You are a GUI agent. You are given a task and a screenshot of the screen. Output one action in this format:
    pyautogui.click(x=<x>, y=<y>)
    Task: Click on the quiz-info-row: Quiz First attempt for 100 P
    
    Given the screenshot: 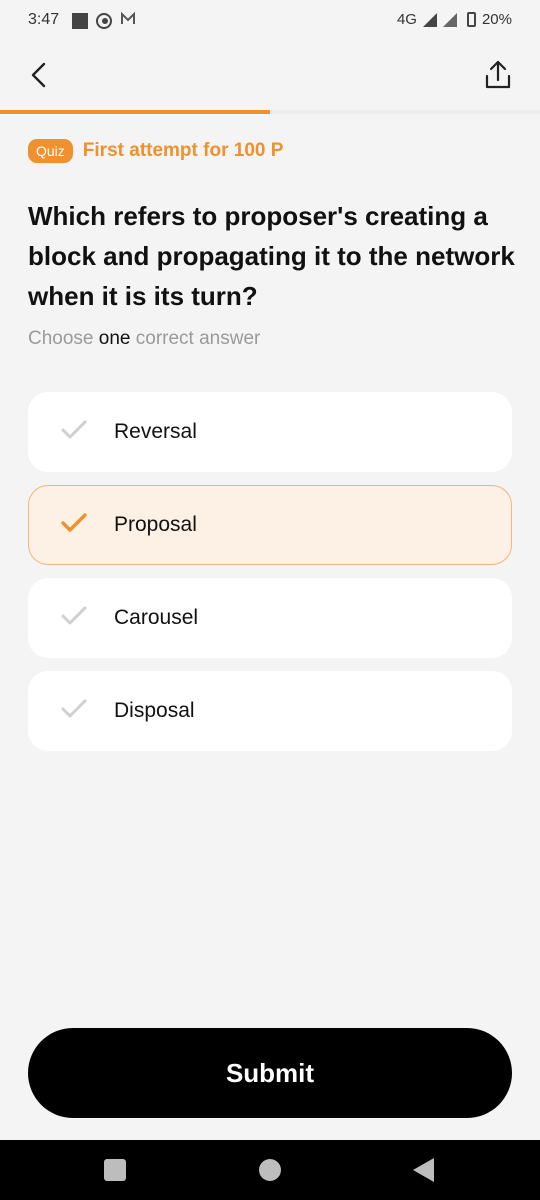 What is the action you would take?
    pyautogui.click(x=155, y=151)
    